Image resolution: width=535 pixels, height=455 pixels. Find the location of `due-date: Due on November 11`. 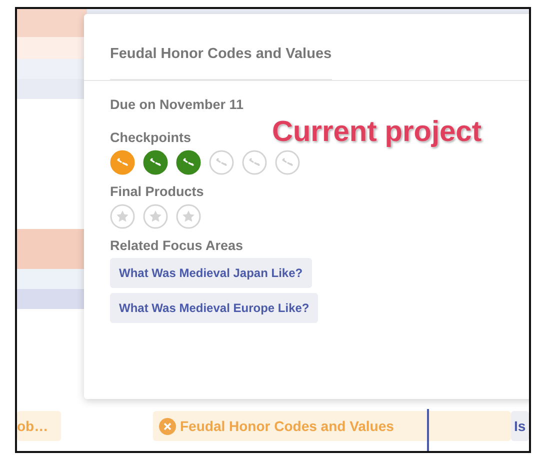

due-date: Due on November 11 is located at coordinates (177, 104).